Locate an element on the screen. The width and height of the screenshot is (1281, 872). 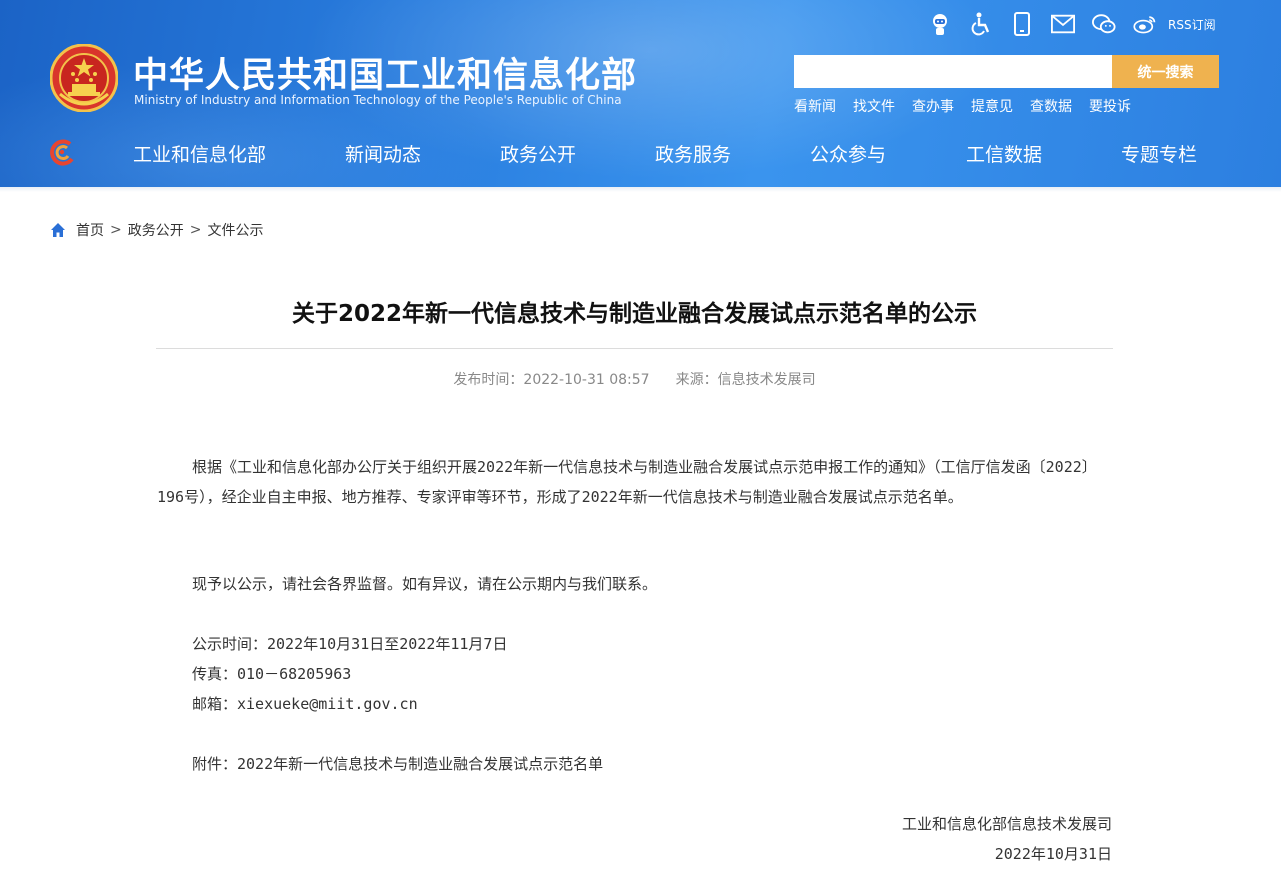
nav-item-data: 工信数据 is located at coordinates (1004, 153).